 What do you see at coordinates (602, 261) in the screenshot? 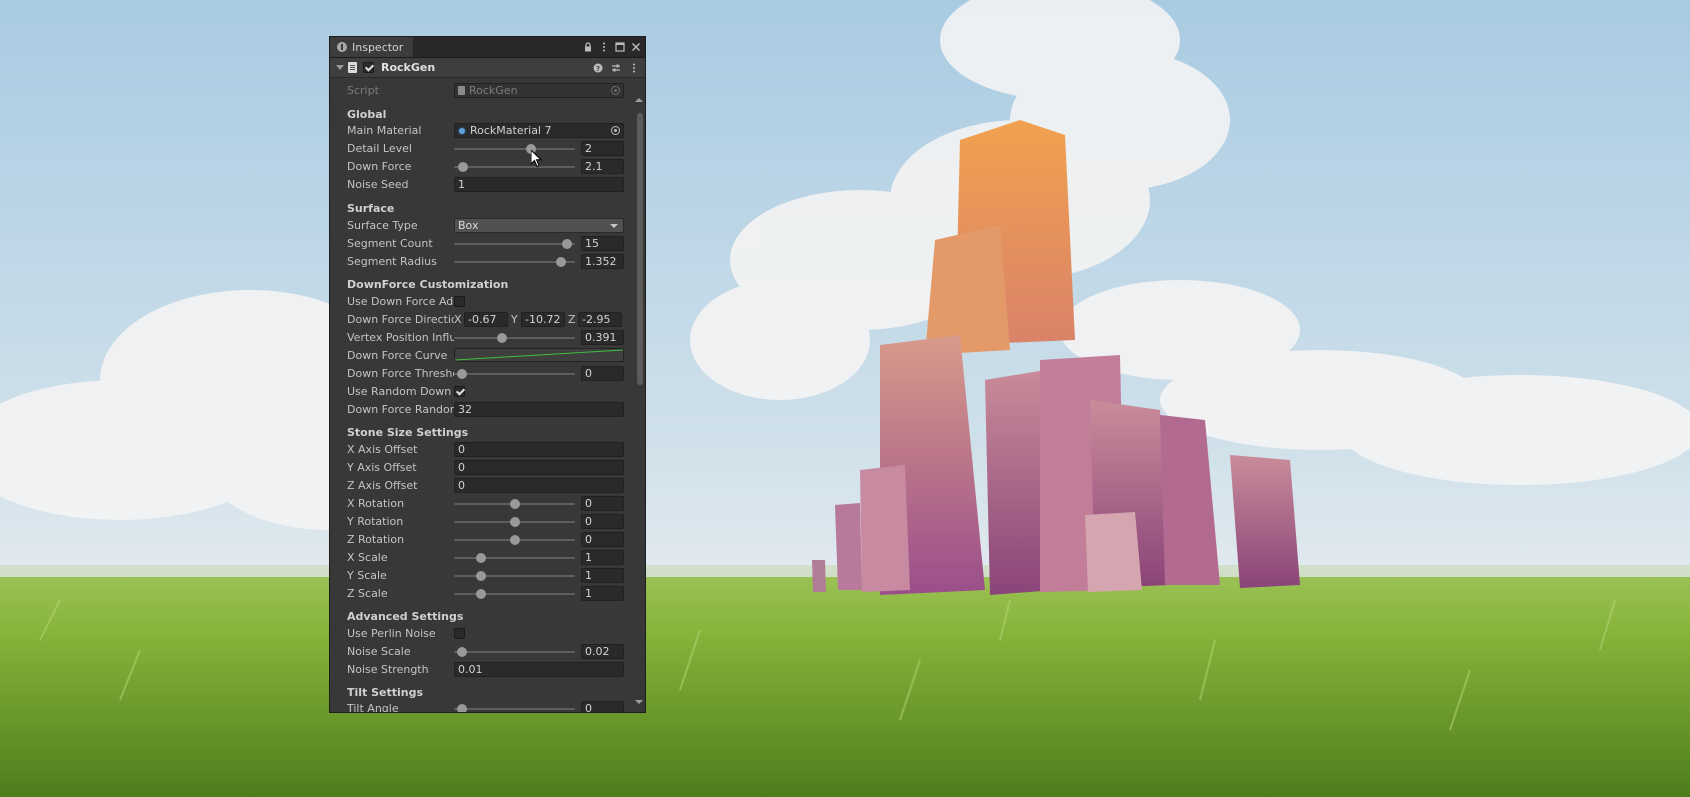
I see `segment-radius-input: 1.352` at bounding box center [602, 261].